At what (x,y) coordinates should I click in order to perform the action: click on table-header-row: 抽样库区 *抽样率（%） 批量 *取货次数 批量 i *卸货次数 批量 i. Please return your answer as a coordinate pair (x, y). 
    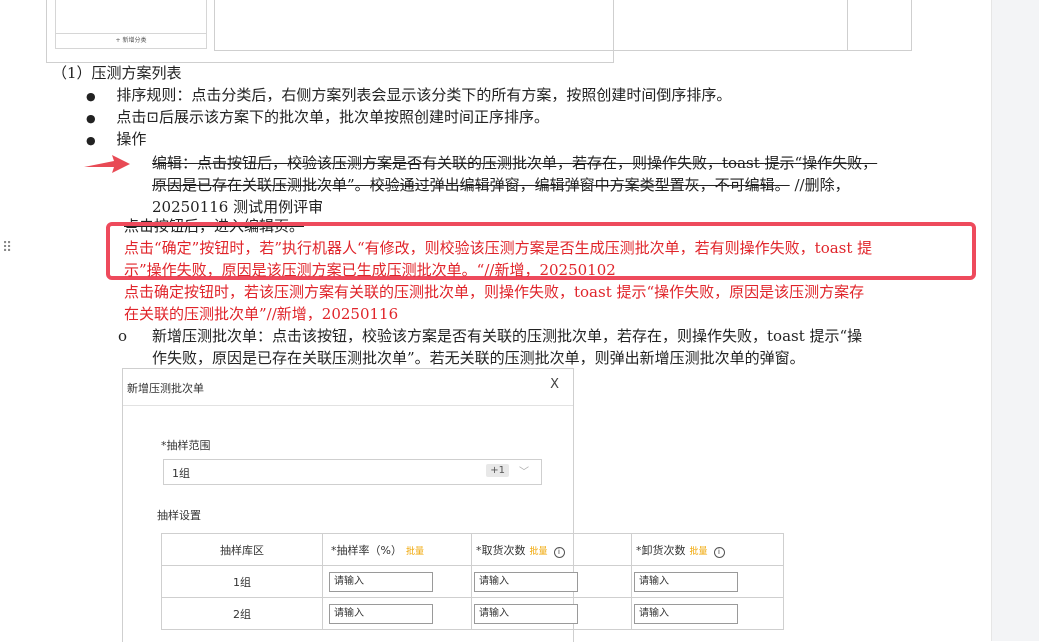
    Looking at the image, I should click on (472, 549).